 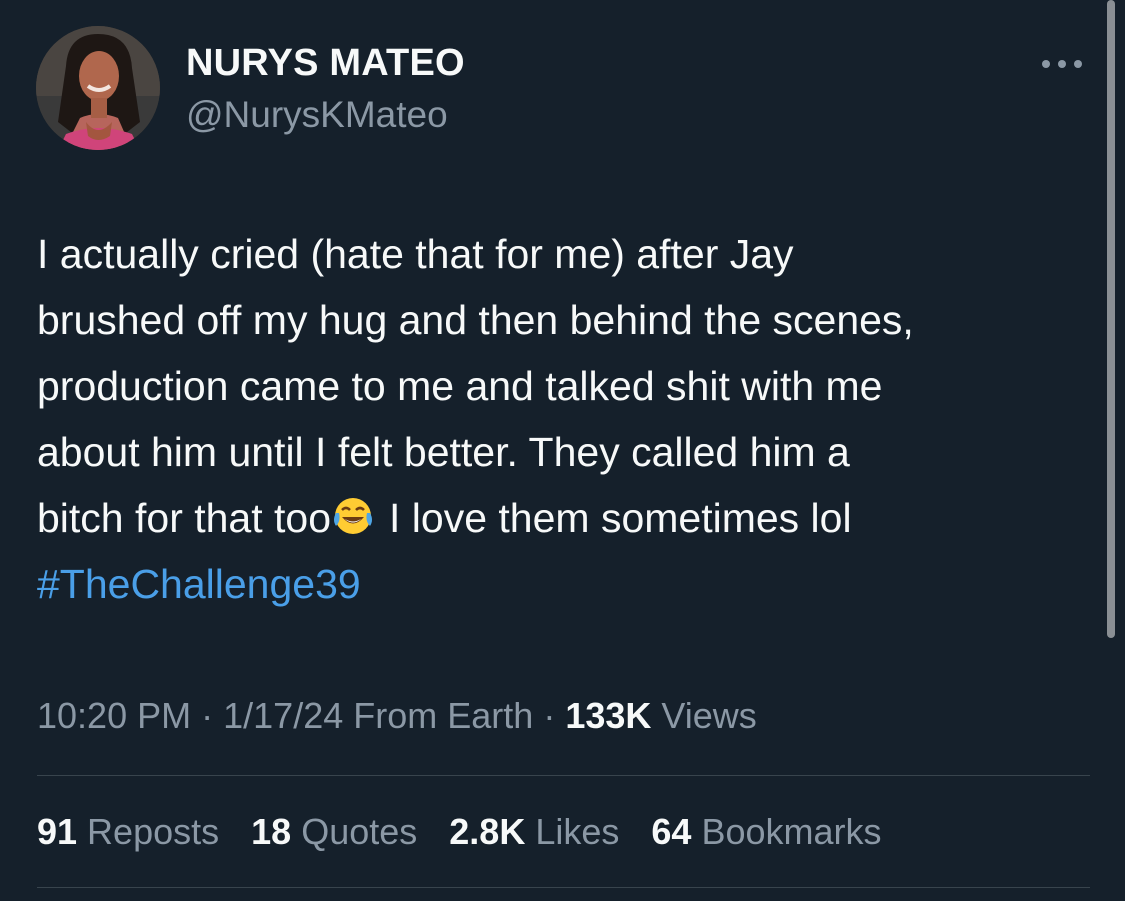 I want to click on more-options-icon, so click(x=1062, y=64).